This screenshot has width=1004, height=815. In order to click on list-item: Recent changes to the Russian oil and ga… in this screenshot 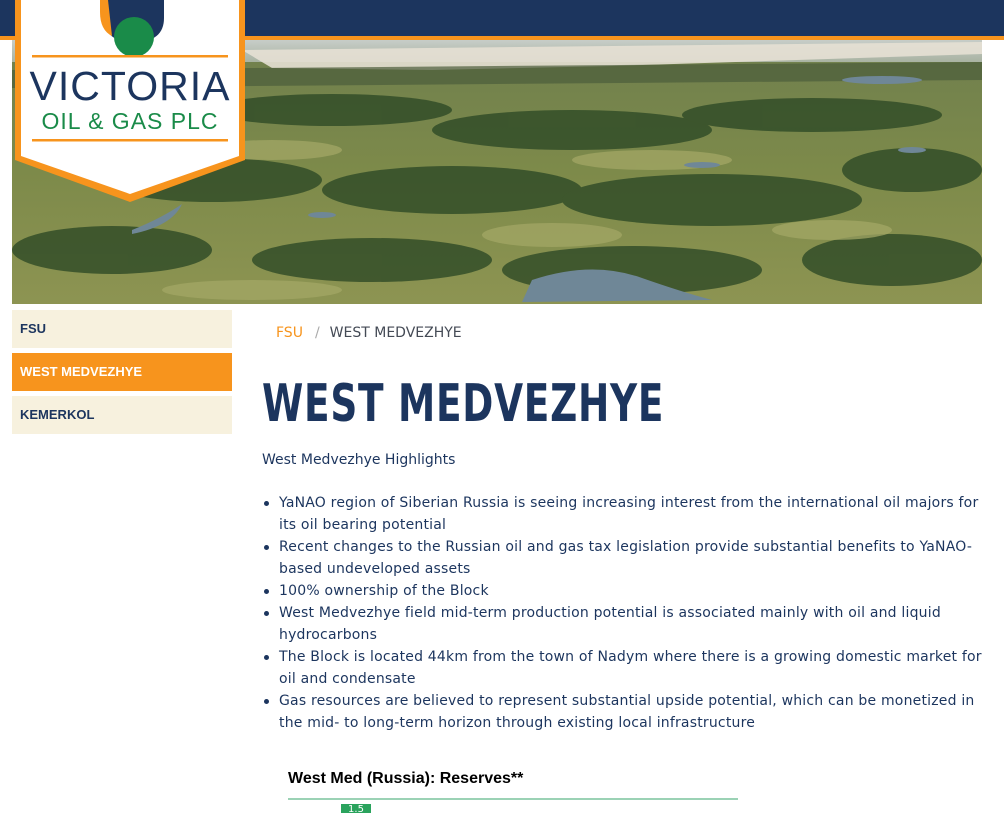, I will do `click(627, 558)`.